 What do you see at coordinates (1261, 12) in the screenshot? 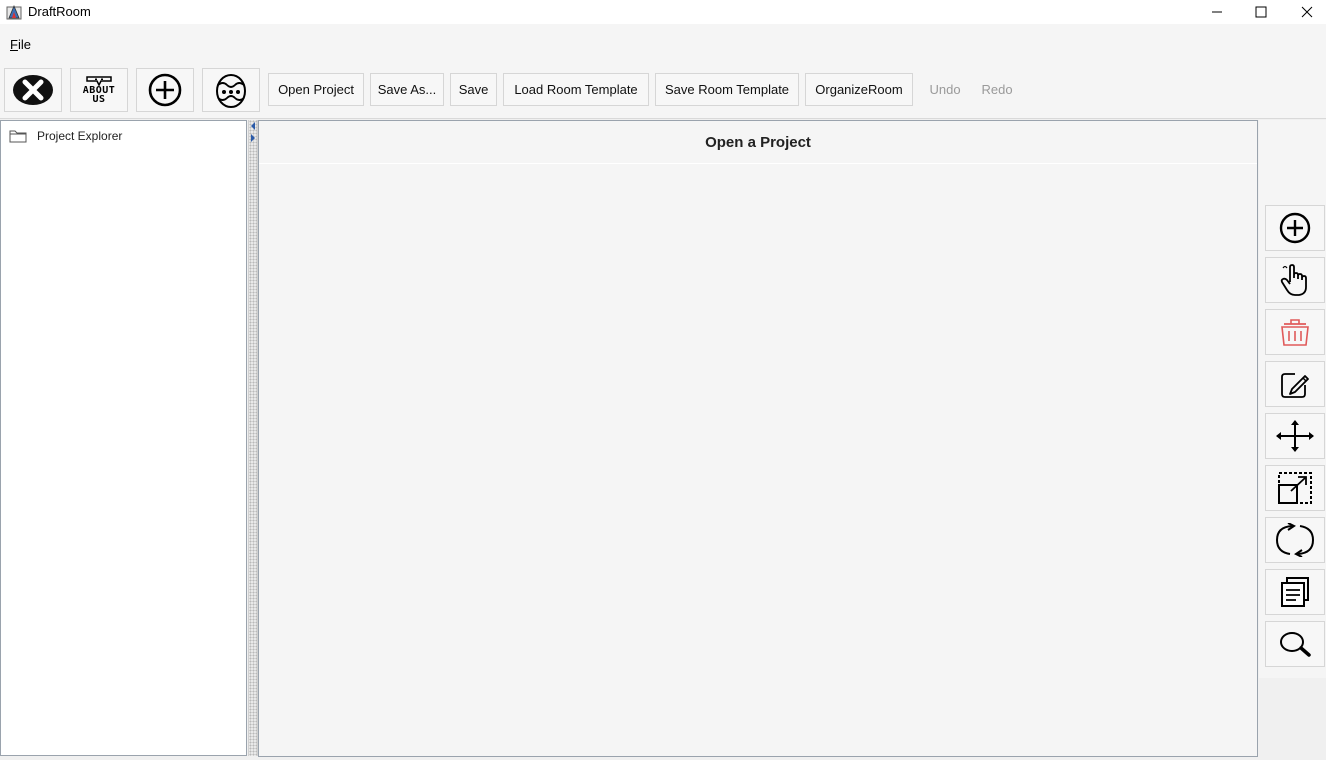
I see `maximize-icon` at bounding box center [1261, 12].